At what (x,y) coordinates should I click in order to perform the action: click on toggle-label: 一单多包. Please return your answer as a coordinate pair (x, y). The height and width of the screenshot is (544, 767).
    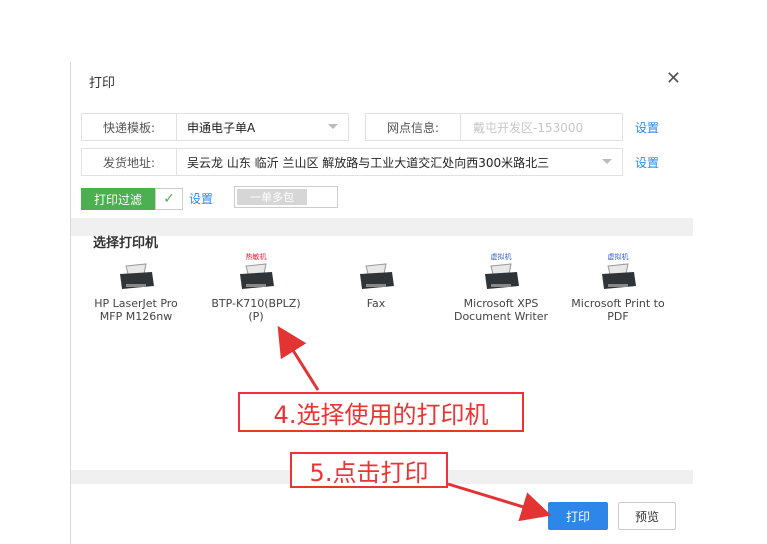
    Looking at the image, I should click on (272, 197).